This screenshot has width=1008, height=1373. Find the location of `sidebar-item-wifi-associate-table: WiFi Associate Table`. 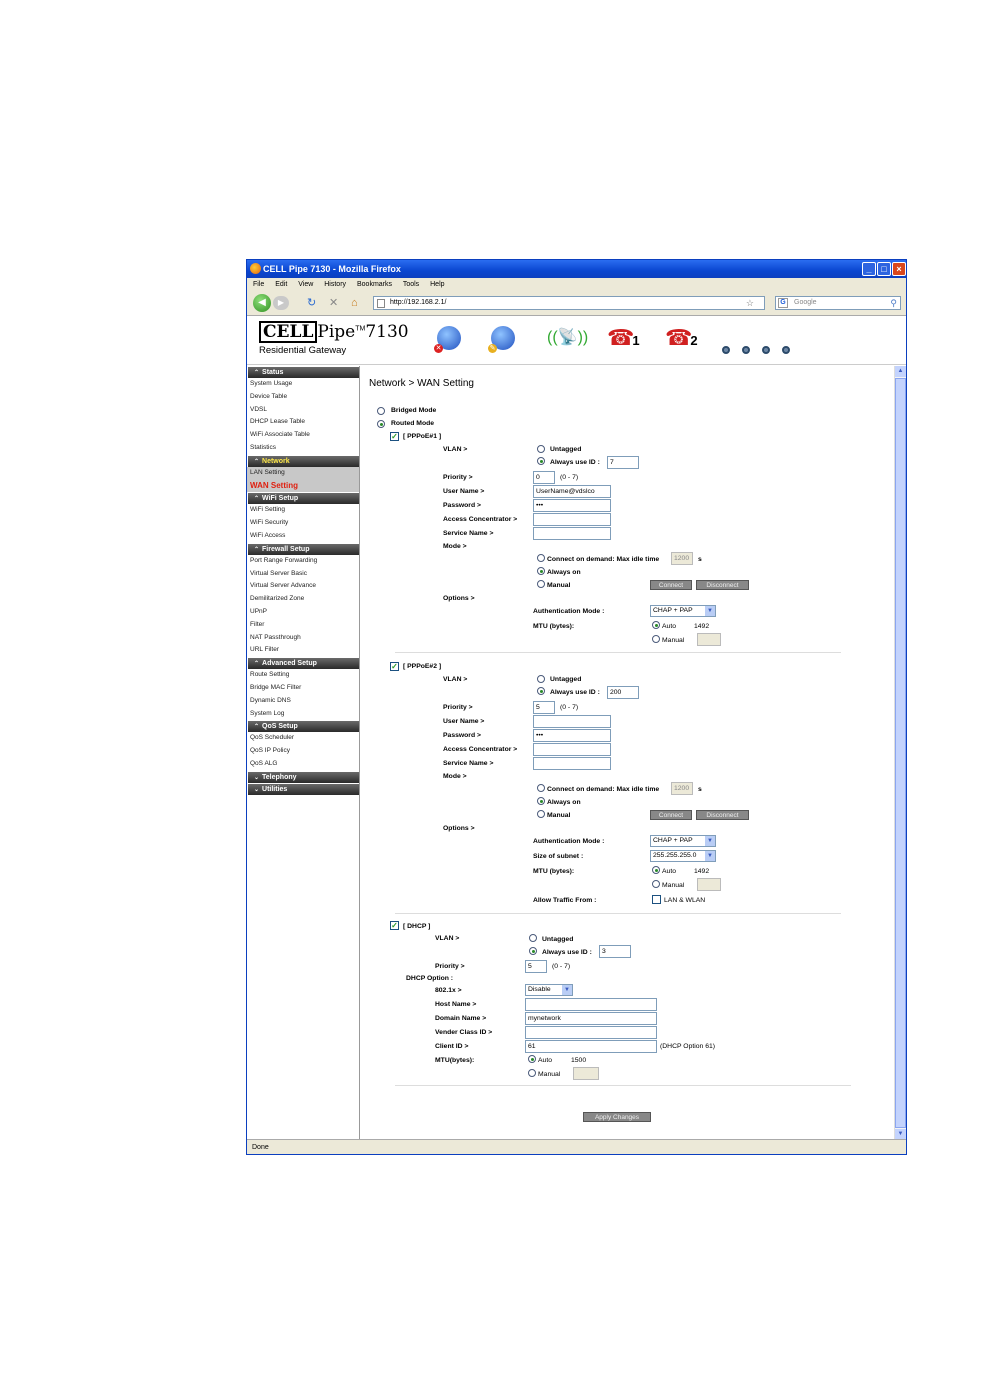

sidebar-item-wifi-associate-table: WiFi Associate Table is located at coordinates (303, 435).